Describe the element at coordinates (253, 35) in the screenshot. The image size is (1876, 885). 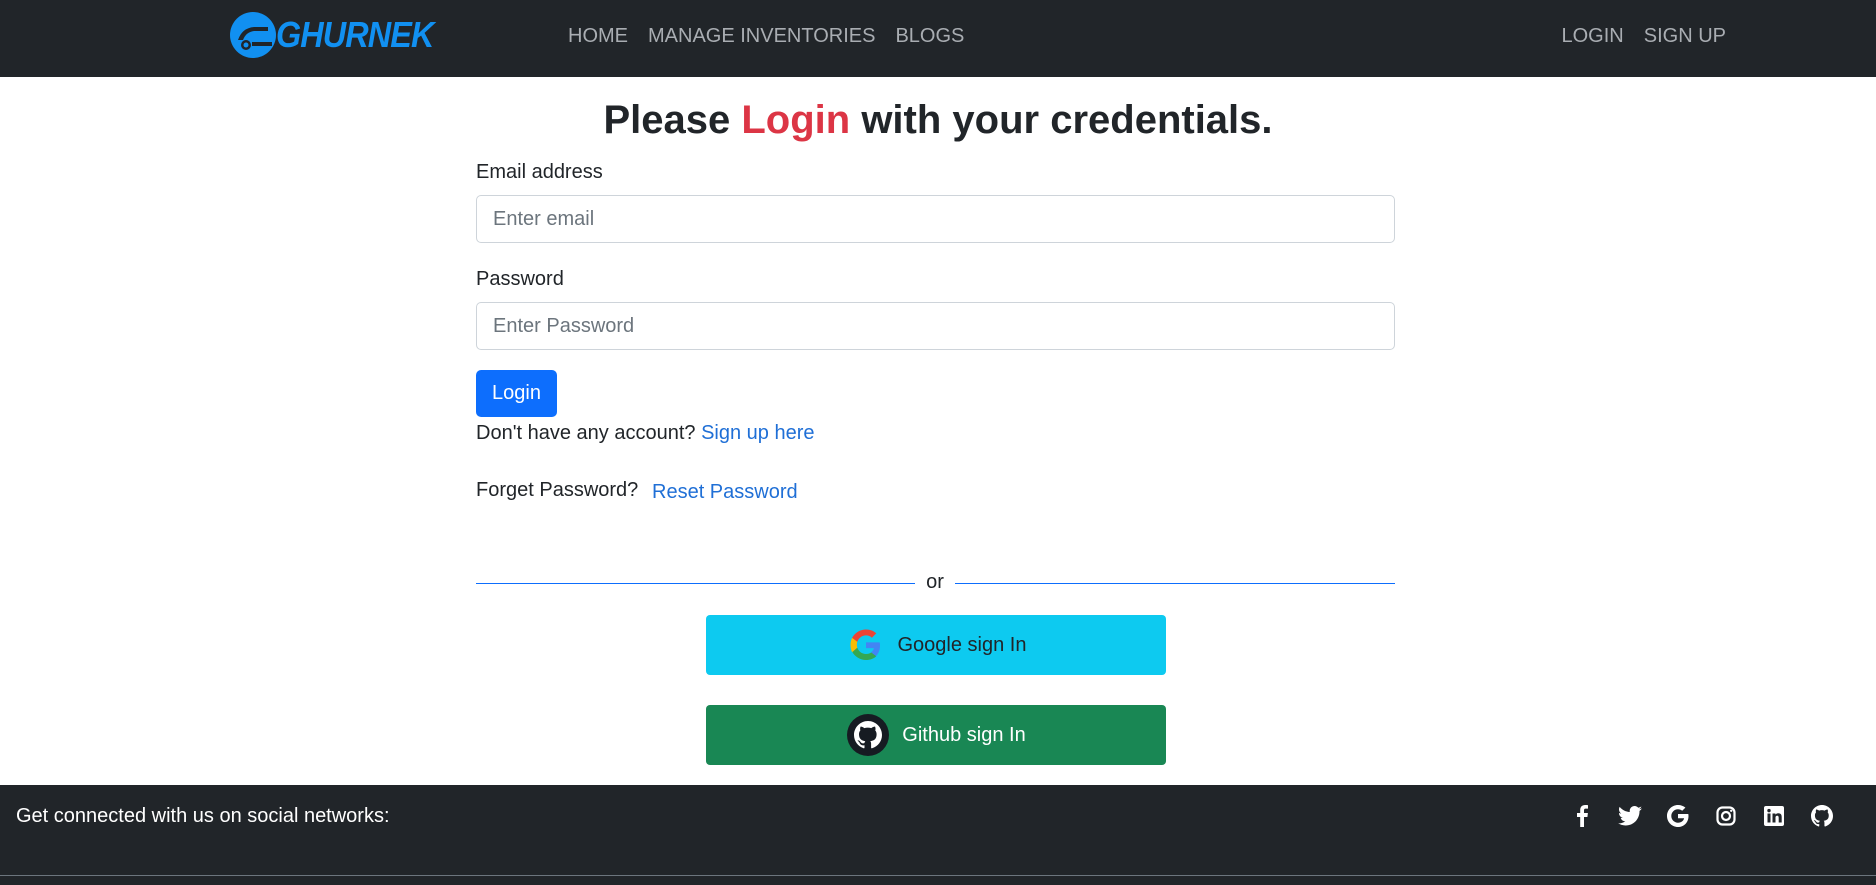
I see `car-logo-icon` at that location.